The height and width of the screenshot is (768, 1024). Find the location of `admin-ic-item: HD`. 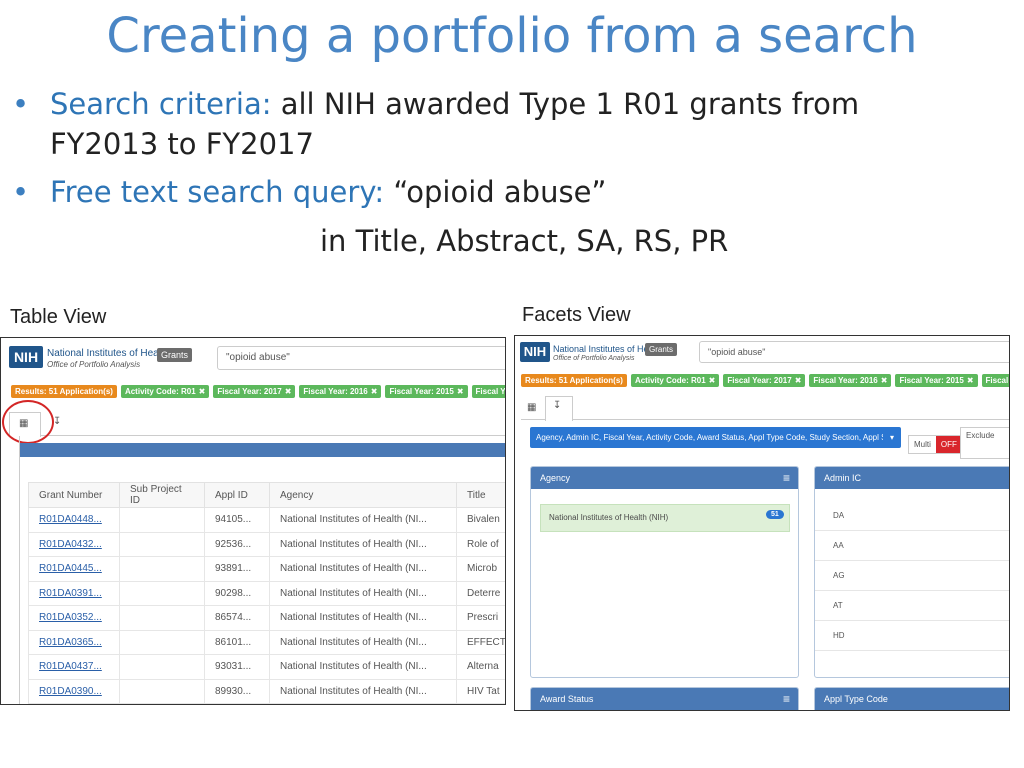

admin-ic-item: HD is located at coordinates (912, 636).